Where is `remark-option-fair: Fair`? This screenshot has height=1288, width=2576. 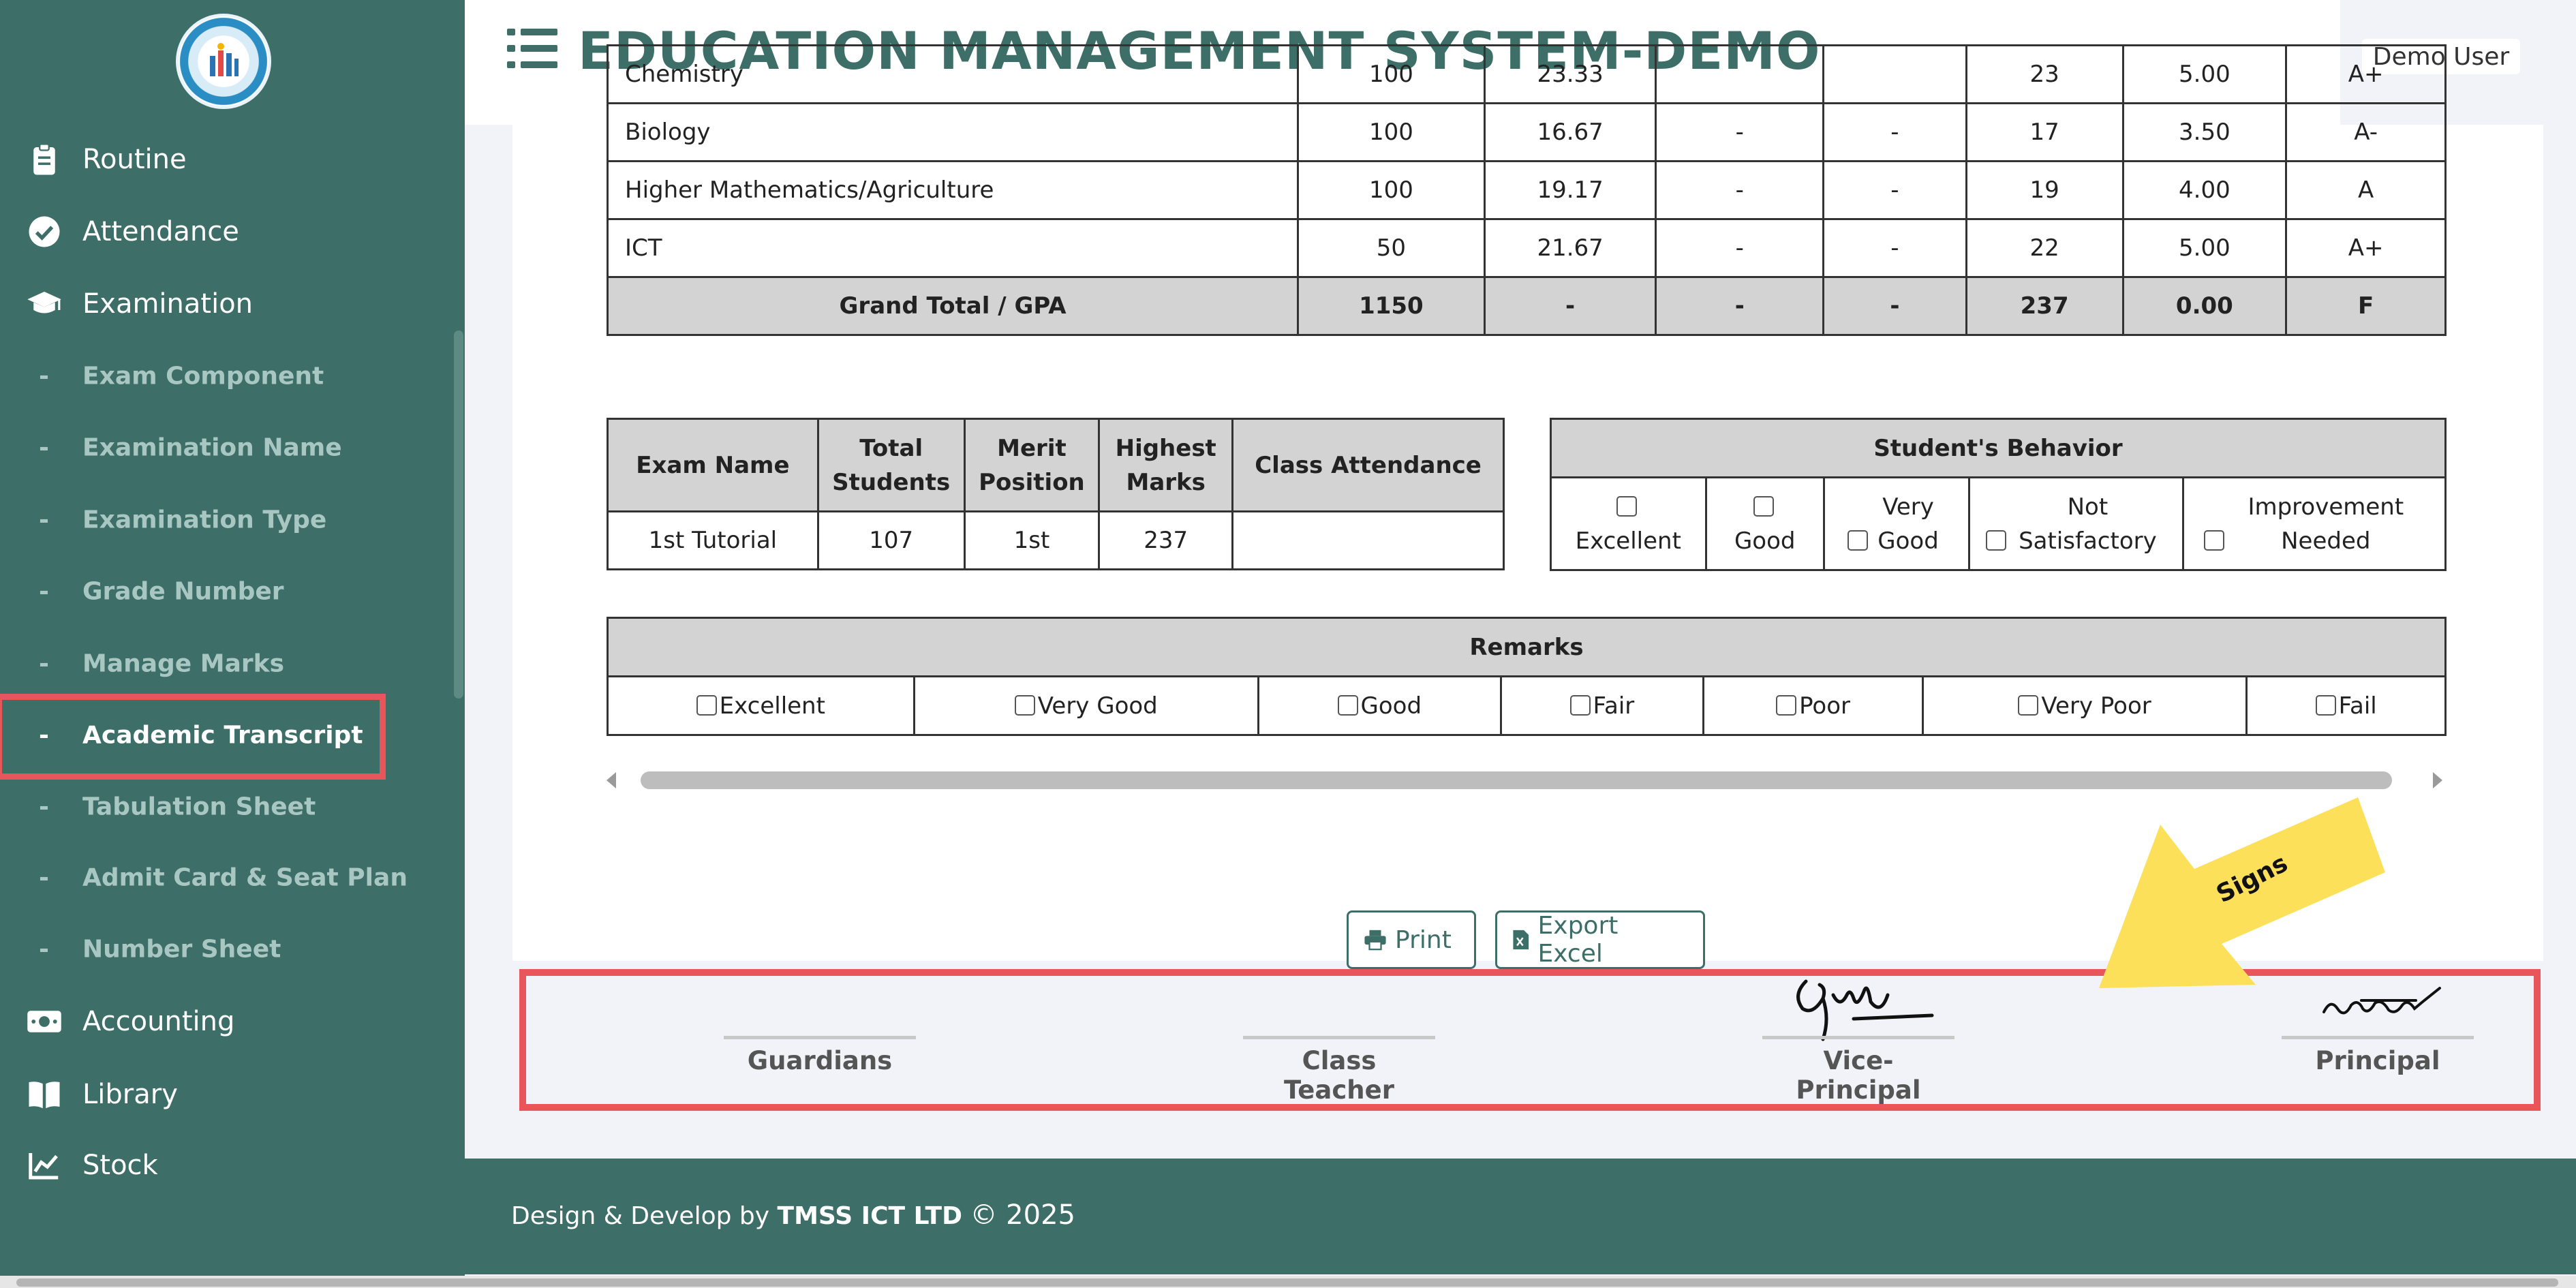
remark-option-fair: Fair is located at coordinates (1602, 705).